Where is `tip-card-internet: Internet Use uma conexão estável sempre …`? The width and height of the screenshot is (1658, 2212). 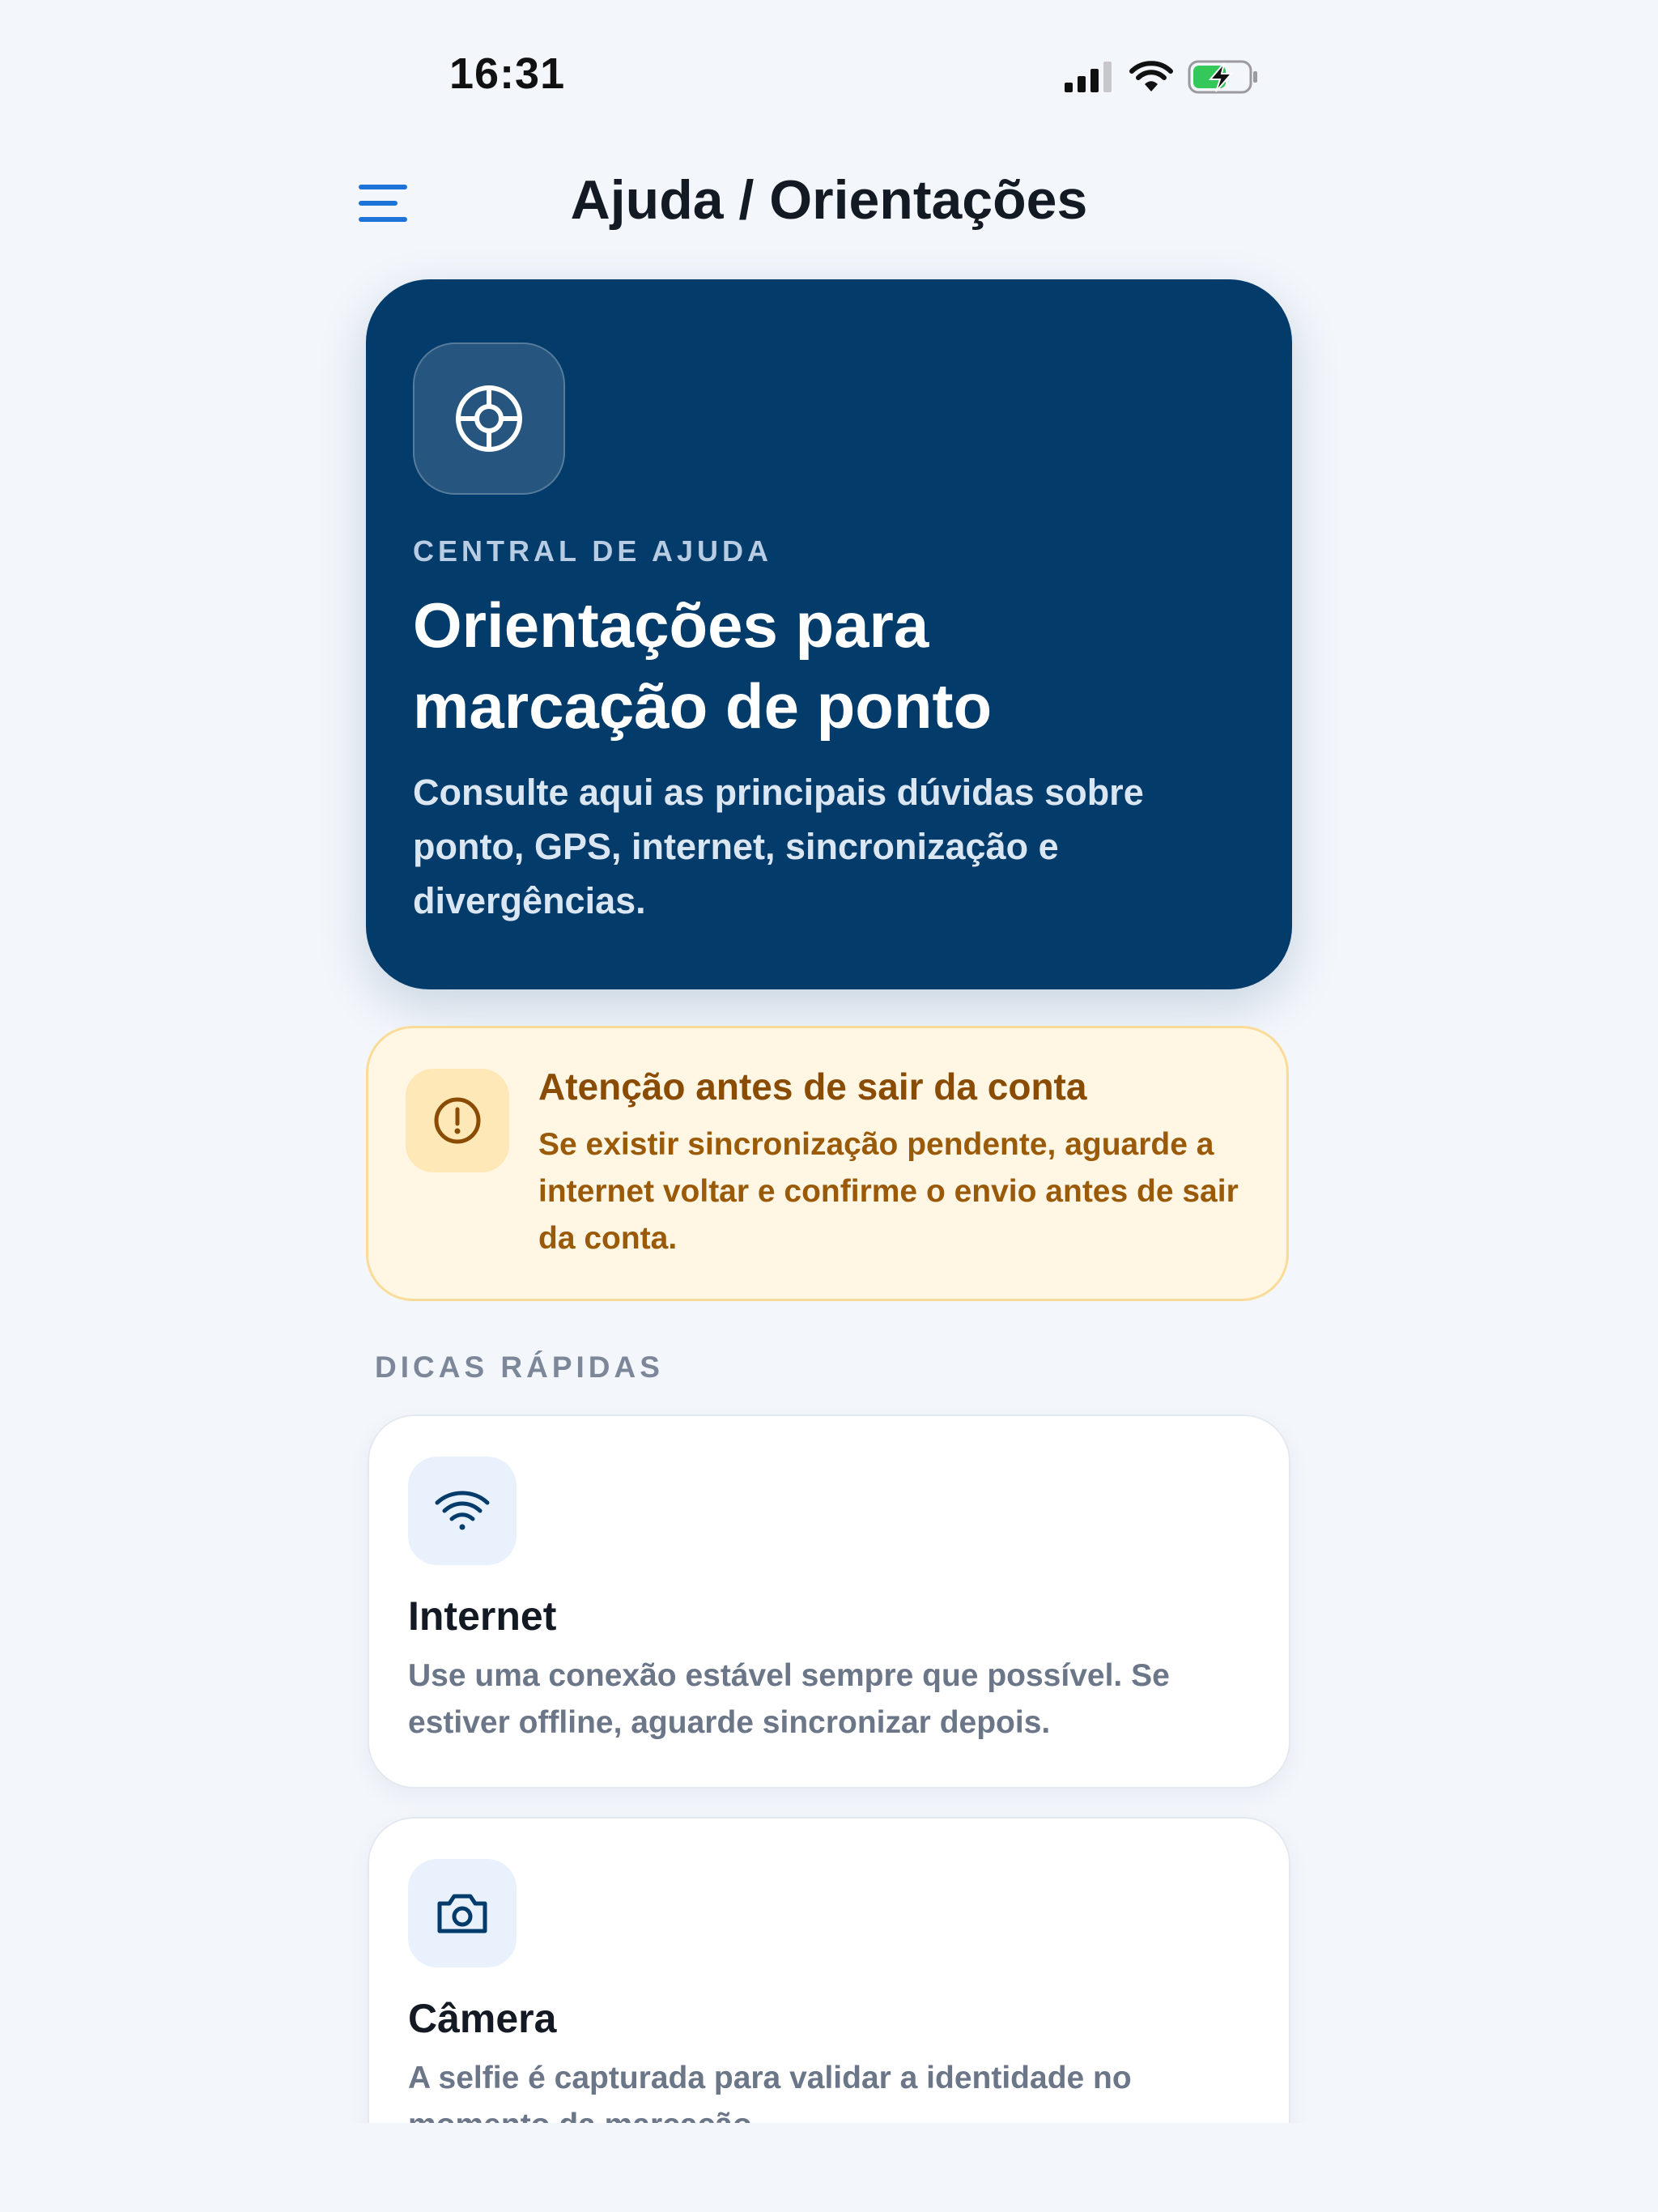 tip-card-internet: Internet Use uma conexão estável sempre … is located at coordinates (829, 1602).